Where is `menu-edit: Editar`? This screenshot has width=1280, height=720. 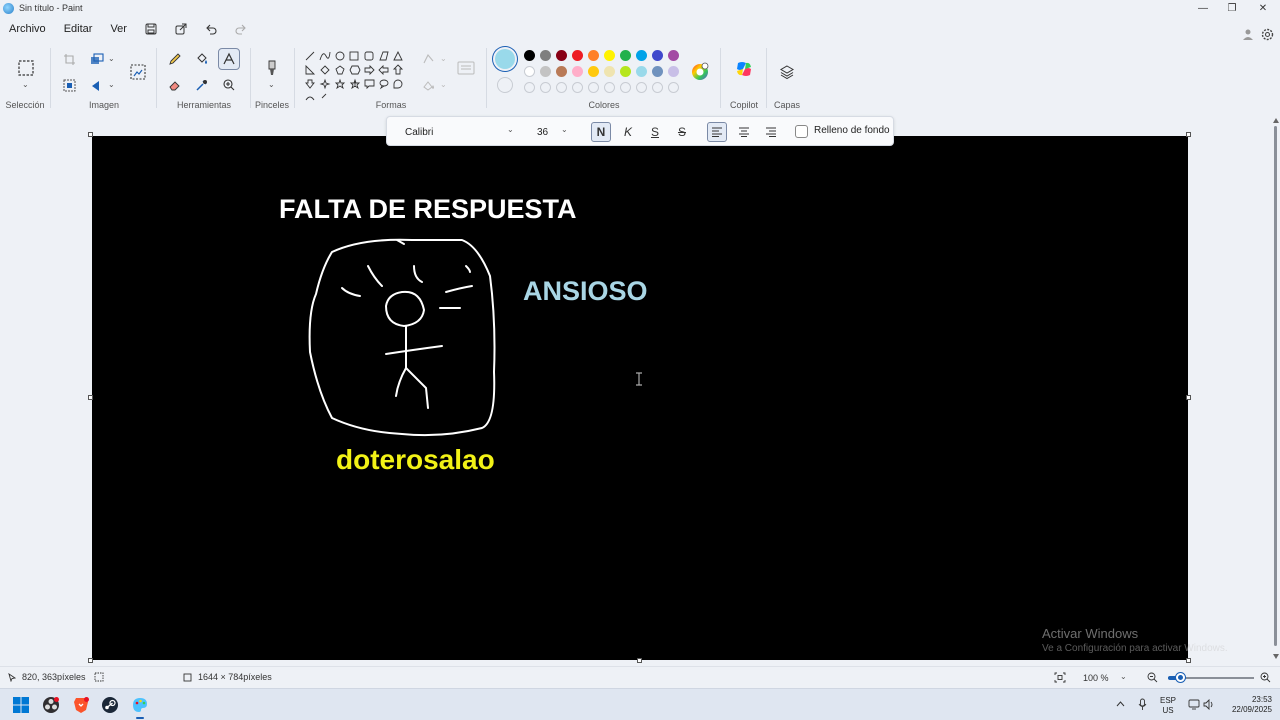 menu-edit: Editar is located at coordinates (78, 29).